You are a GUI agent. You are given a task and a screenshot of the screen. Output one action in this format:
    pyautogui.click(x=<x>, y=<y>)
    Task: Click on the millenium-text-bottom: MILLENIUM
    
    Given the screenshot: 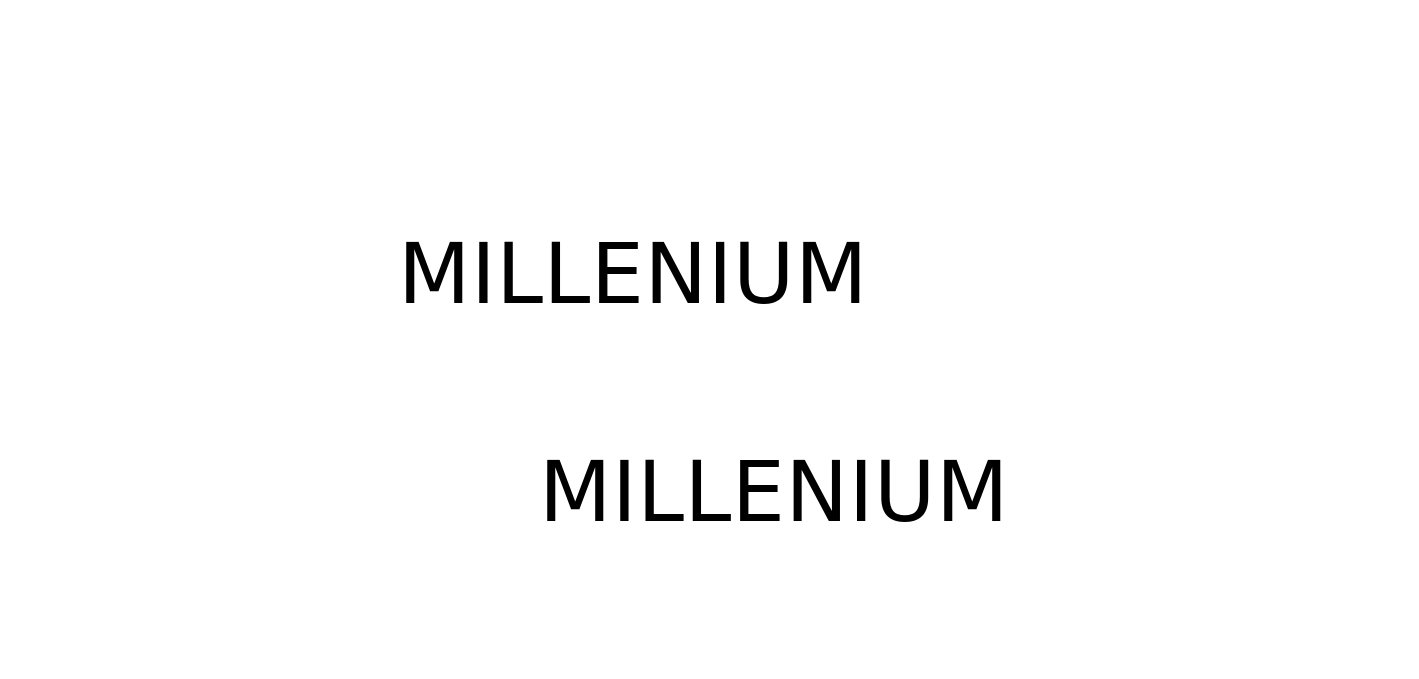 What is the action you would take?
    pyautogui.click(x=774, y=492)
    